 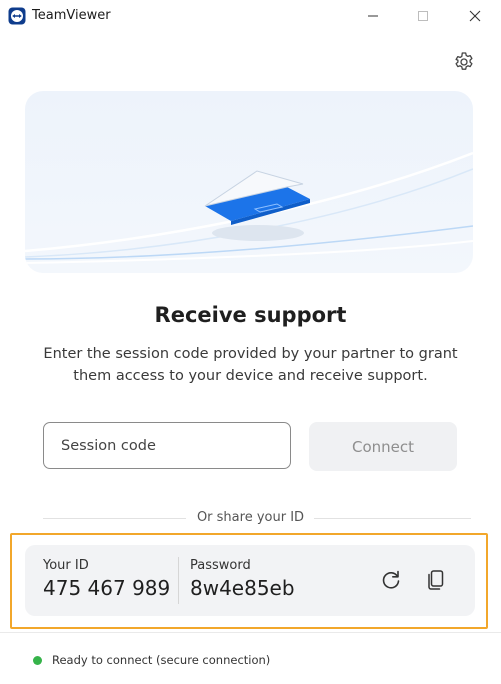 I want to click on gear-icon, so click(x=464, y=61).